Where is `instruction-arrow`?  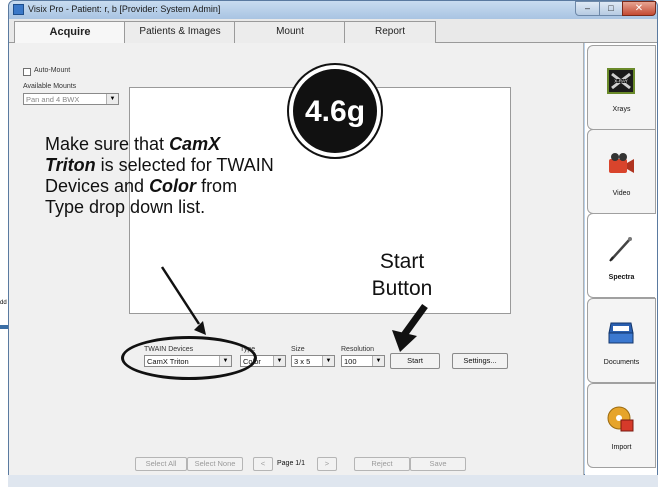 instruction-arrow is located at coordinates (180, 295).